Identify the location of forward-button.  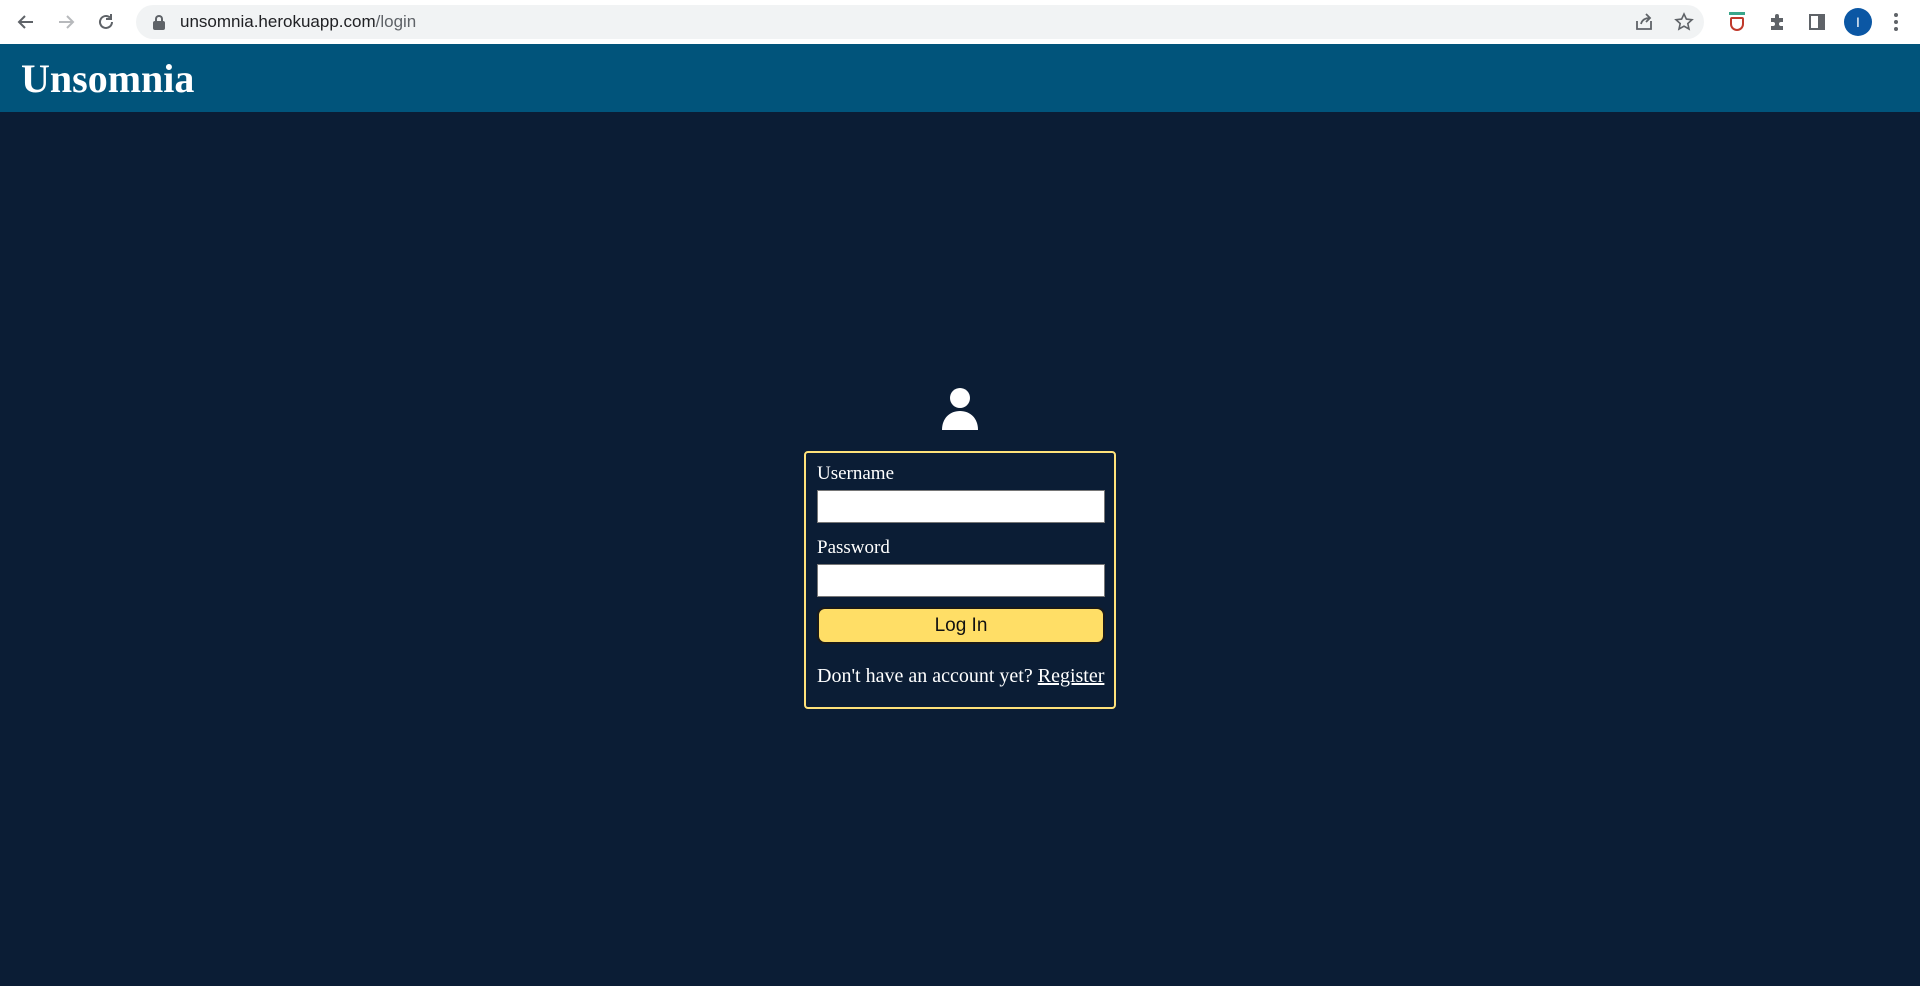
(66, 22).